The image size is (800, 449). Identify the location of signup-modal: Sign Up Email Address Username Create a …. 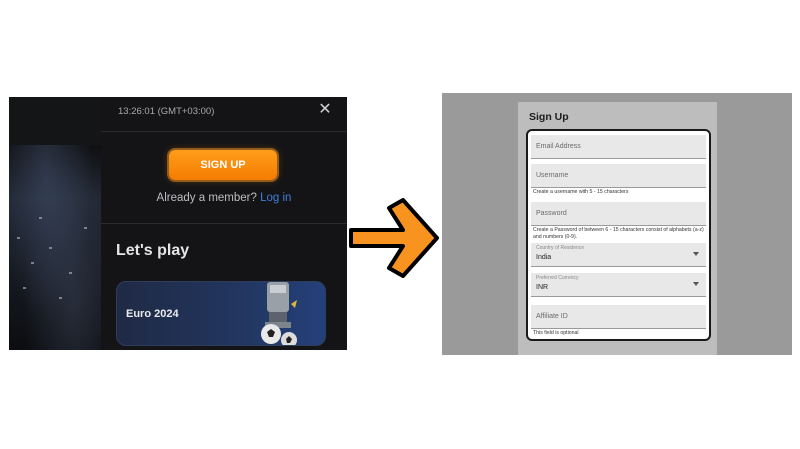
(617, 228).